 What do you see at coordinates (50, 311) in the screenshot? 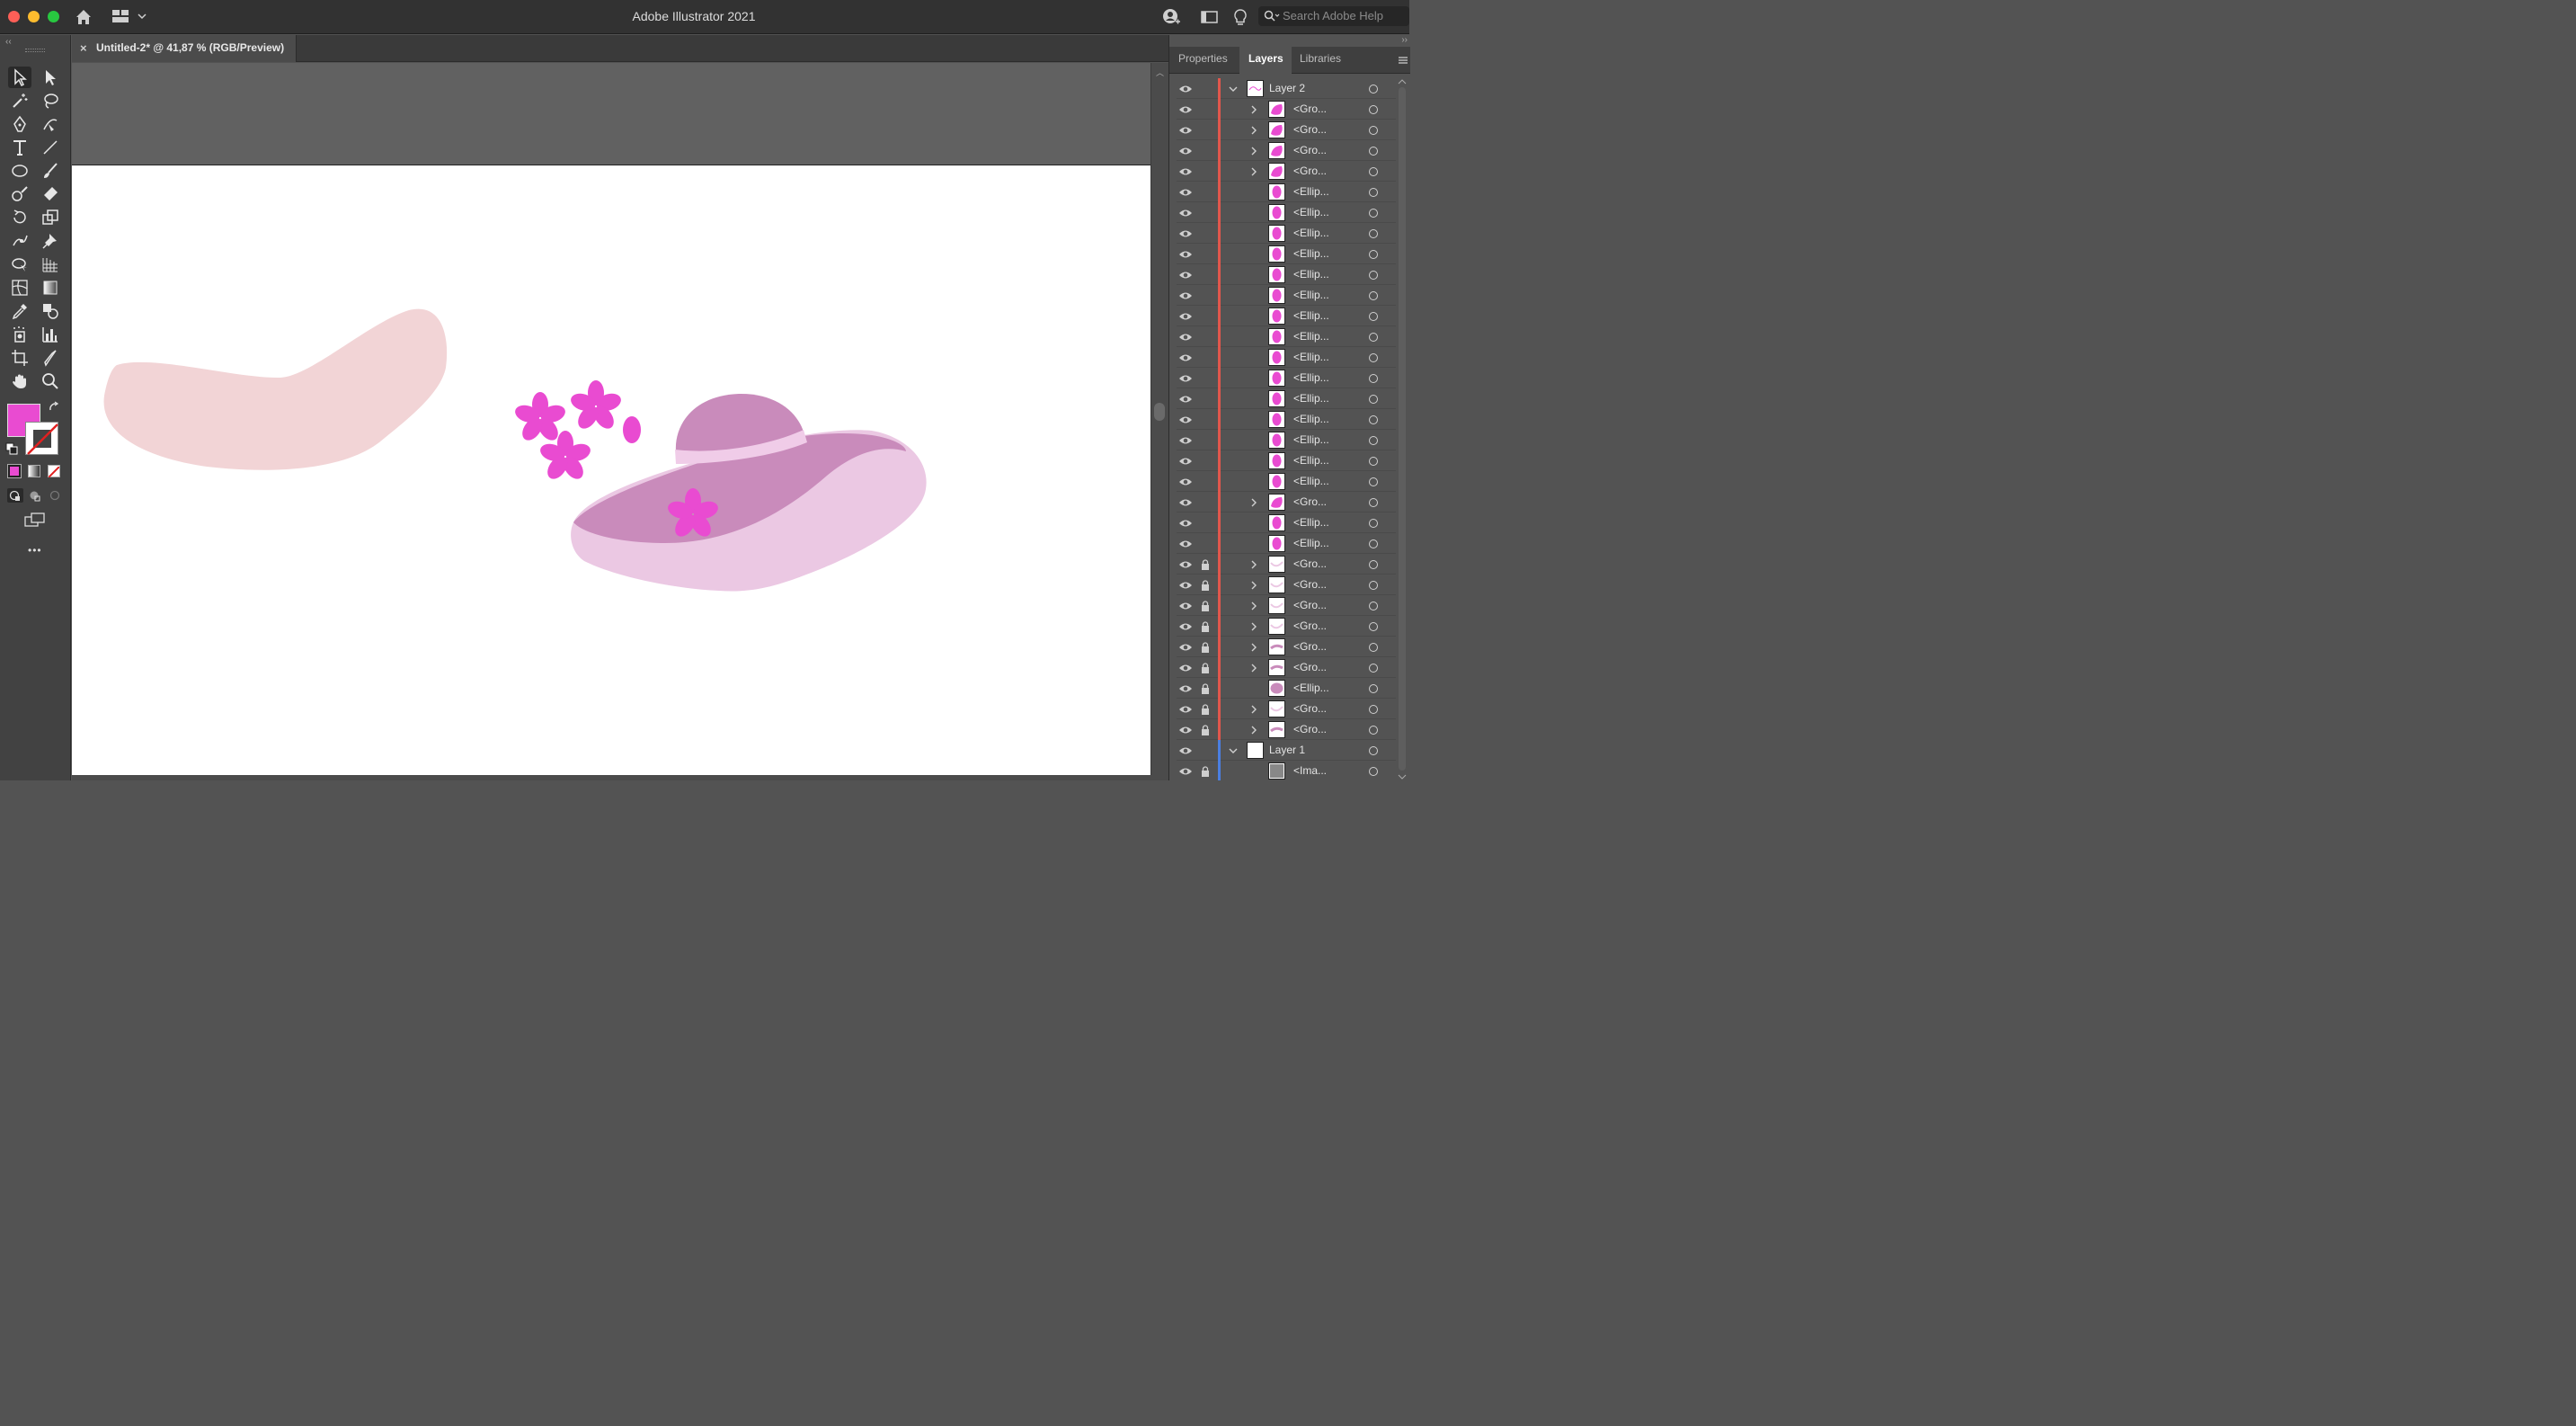
I see `blend-tool` at bounding box center [50, 311].